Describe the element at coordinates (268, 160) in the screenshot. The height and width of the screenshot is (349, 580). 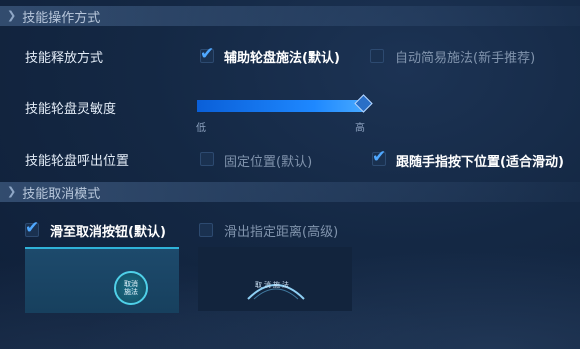
I see `wheel-position-fixed-label: 固定位置(默认)` at that location.